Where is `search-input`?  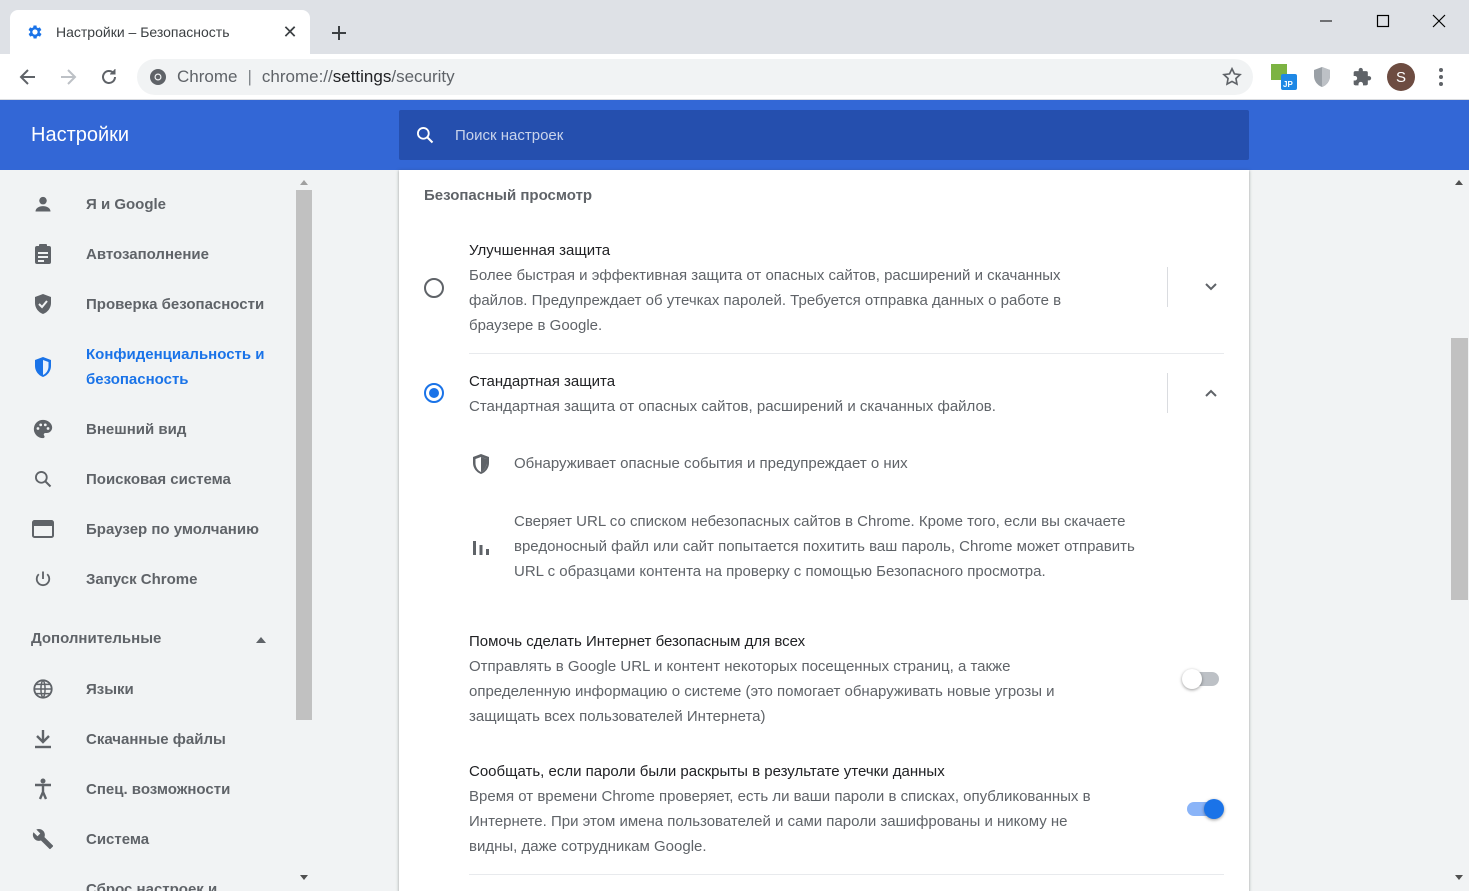
search-input is located at coordinates (805, 135).